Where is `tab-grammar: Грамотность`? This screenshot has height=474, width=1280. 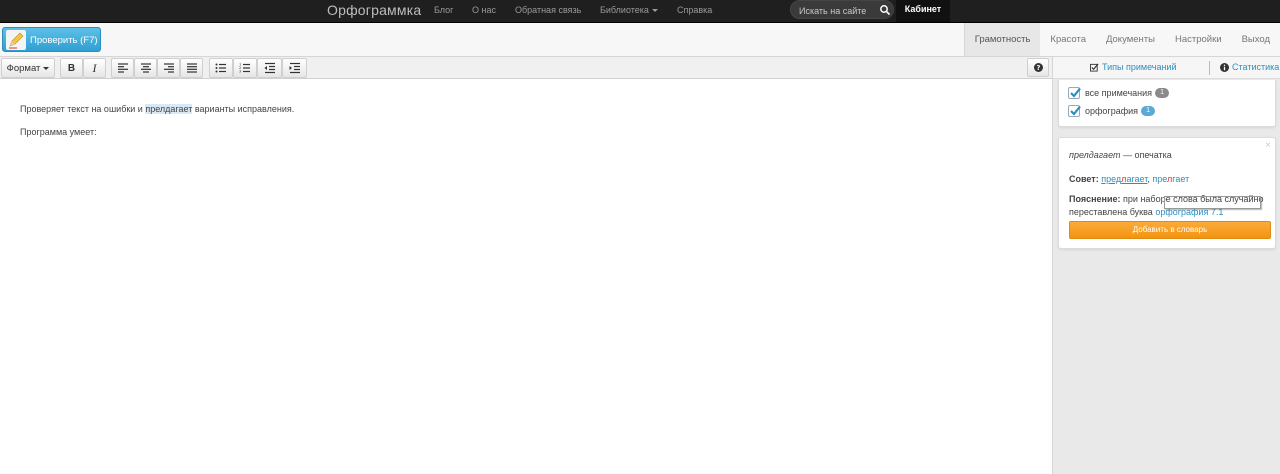 tab-grammar: Грамотность is located at coordinates (1002, 39).